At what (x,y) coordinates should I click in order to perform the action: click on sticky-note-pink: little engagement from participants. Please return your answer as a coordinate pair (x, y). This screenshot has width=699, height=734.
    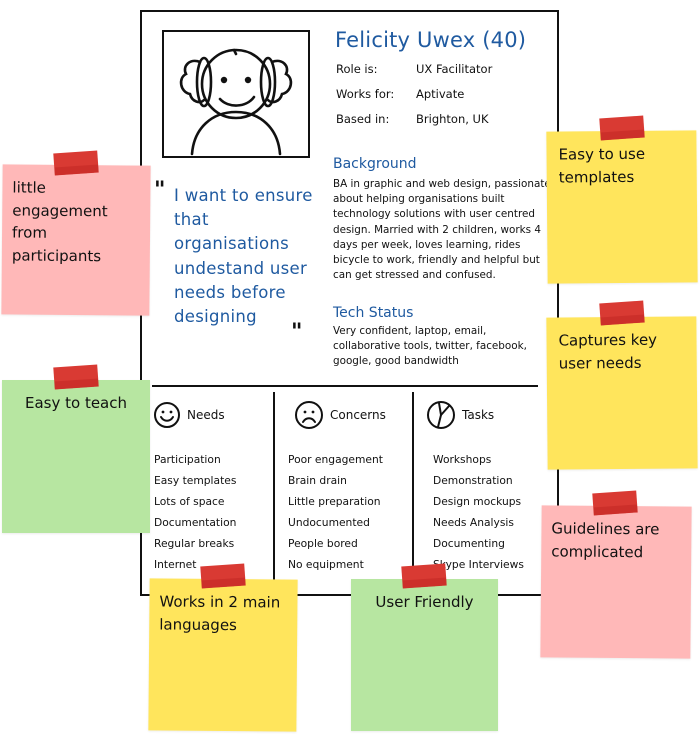
    Looking at the image, I should click on (76, 240).